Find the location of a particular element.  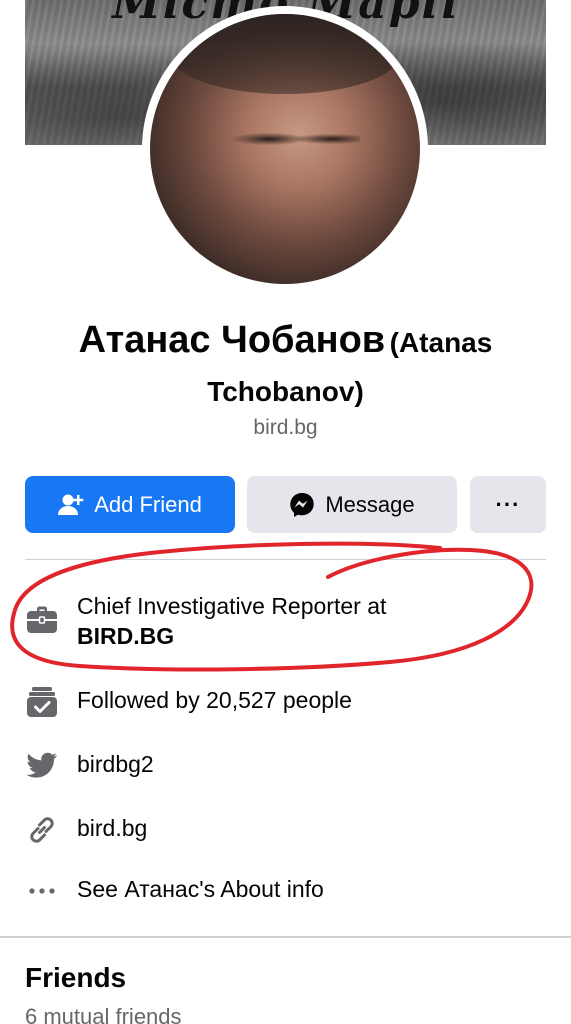

briefcase-icon is located at coordinates (42, 620).